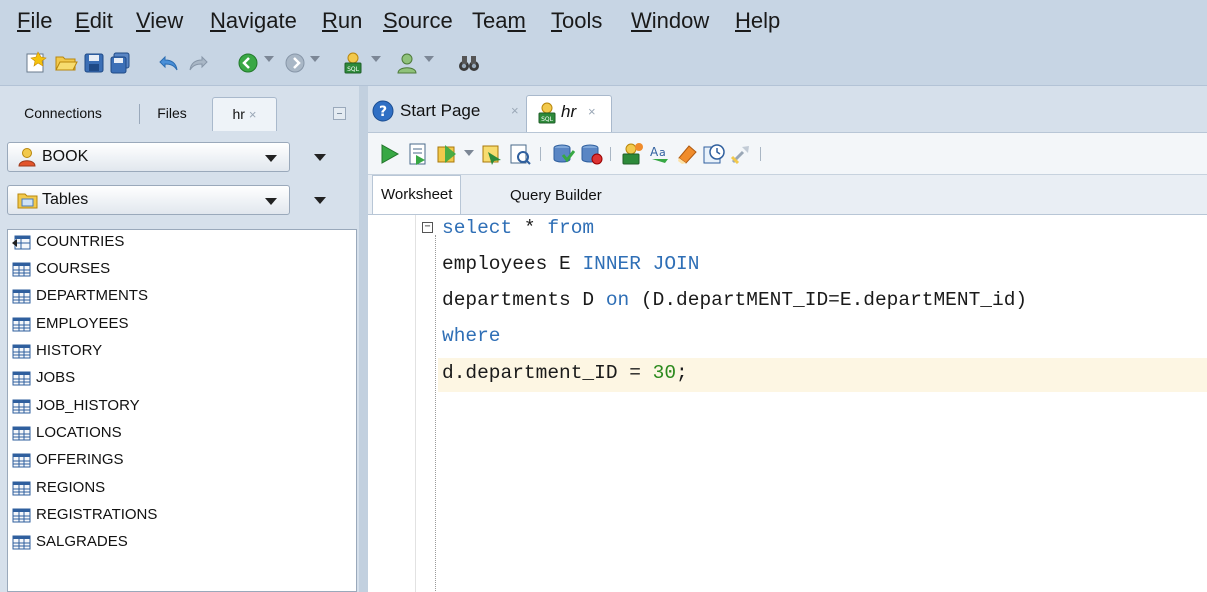 The image size is (1207, 592). Describe the element at coordinates (469, 63) in the screenshot. I see `binoculars-icon` at that location.